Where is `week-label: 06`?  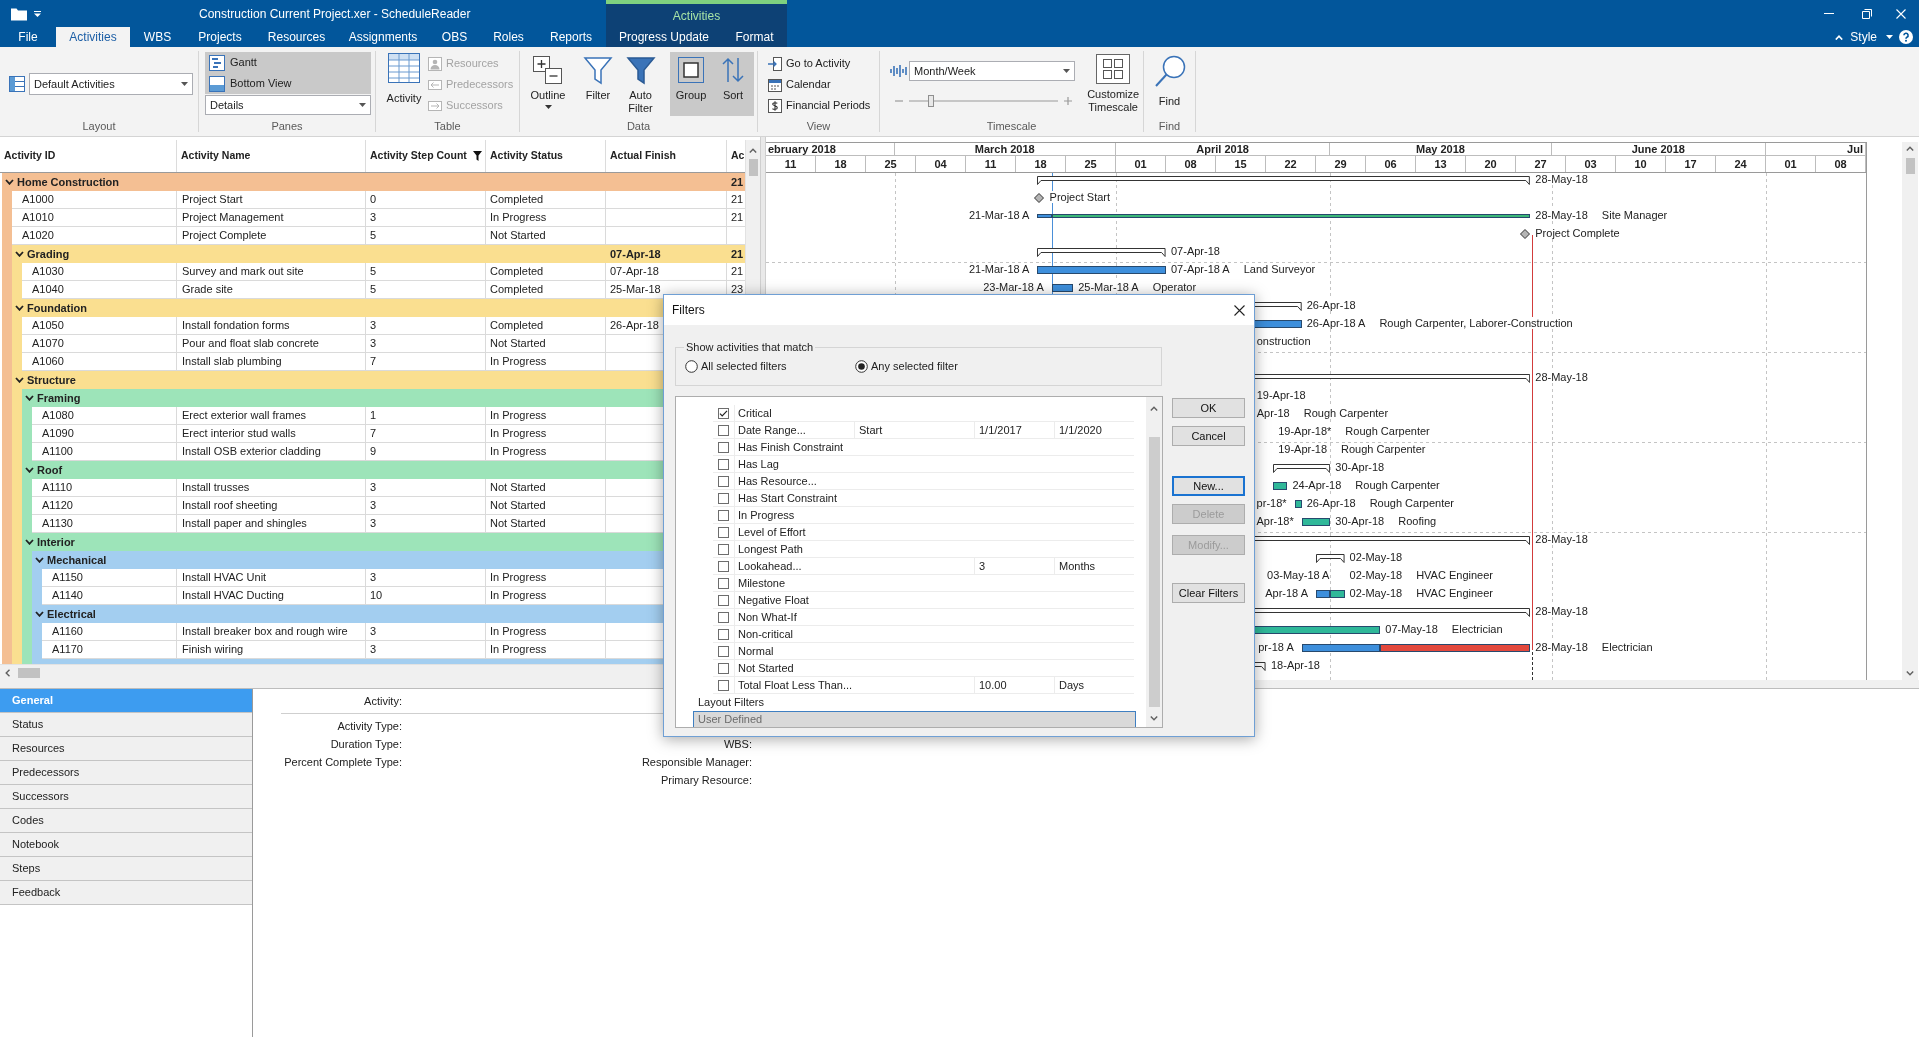 week-label: 06 is located at coordinates (1391, 164).